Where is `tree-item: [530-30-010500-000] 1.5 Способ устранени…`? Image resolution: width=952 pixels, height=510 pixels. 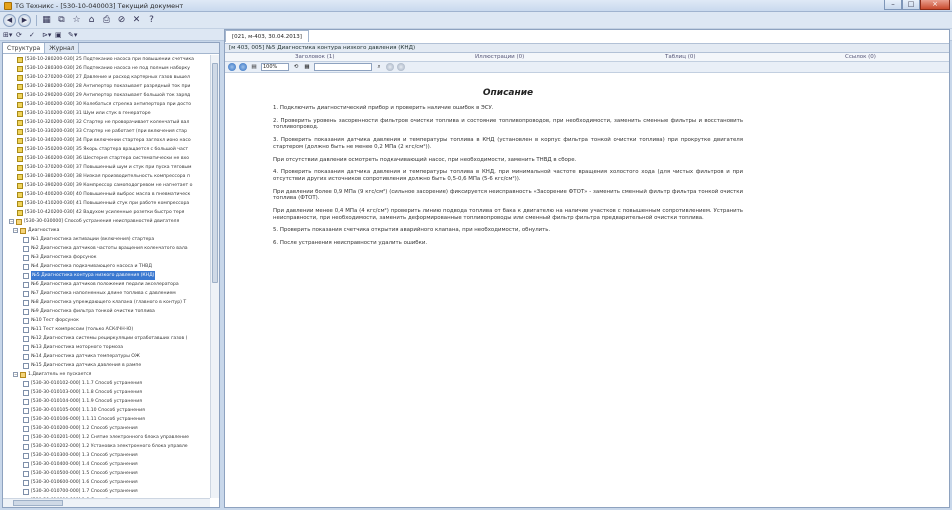 tree-item: [530-30-010500-000] 1.5 Способ устранени… is located at coordinates (106, 473).